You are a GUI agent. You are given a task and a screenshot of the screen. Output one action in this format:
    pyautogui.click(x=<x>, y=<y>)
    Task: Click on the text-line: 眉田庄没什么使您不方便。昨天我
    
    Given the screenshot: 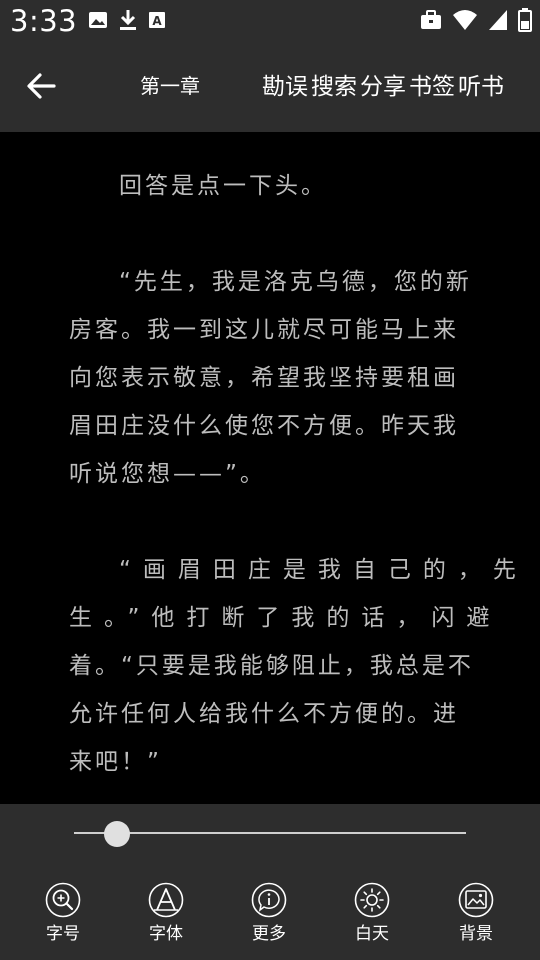 What is the action you would take?
    pyautogui.click(x=264, y=426)
    